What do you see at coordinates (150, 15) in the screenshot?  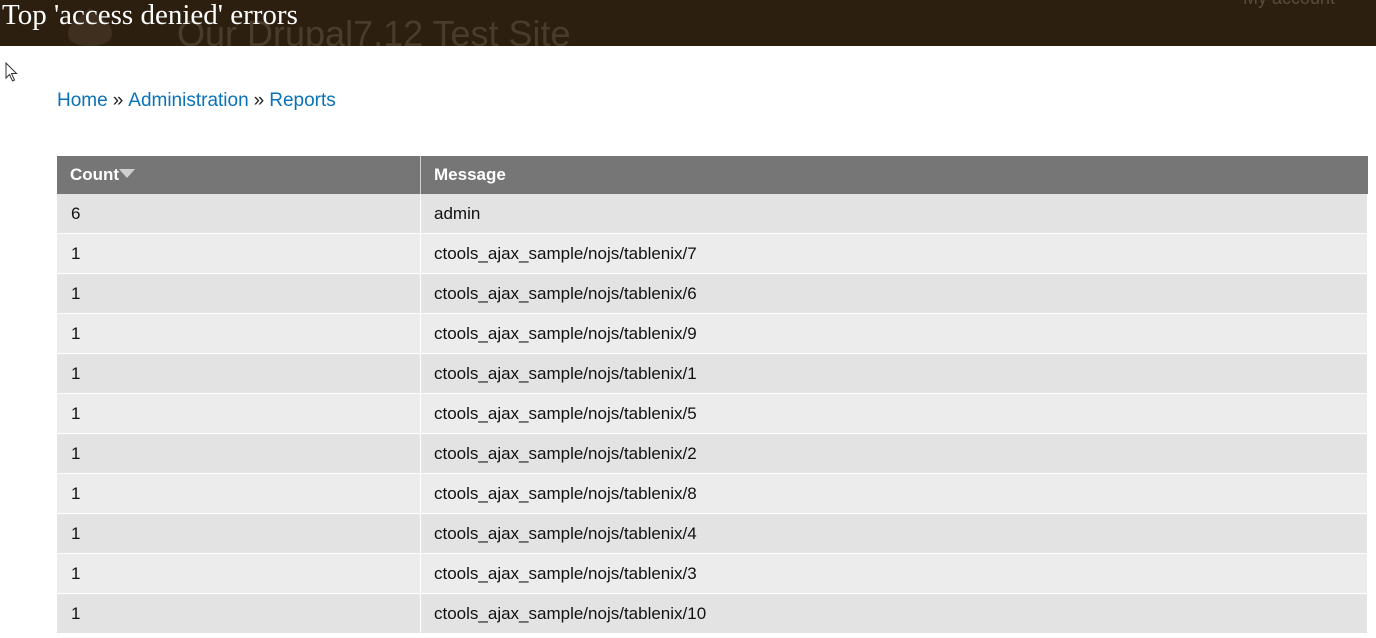 I see `page-title: Top 'access denied' errors` at bounding box center [150, 15].